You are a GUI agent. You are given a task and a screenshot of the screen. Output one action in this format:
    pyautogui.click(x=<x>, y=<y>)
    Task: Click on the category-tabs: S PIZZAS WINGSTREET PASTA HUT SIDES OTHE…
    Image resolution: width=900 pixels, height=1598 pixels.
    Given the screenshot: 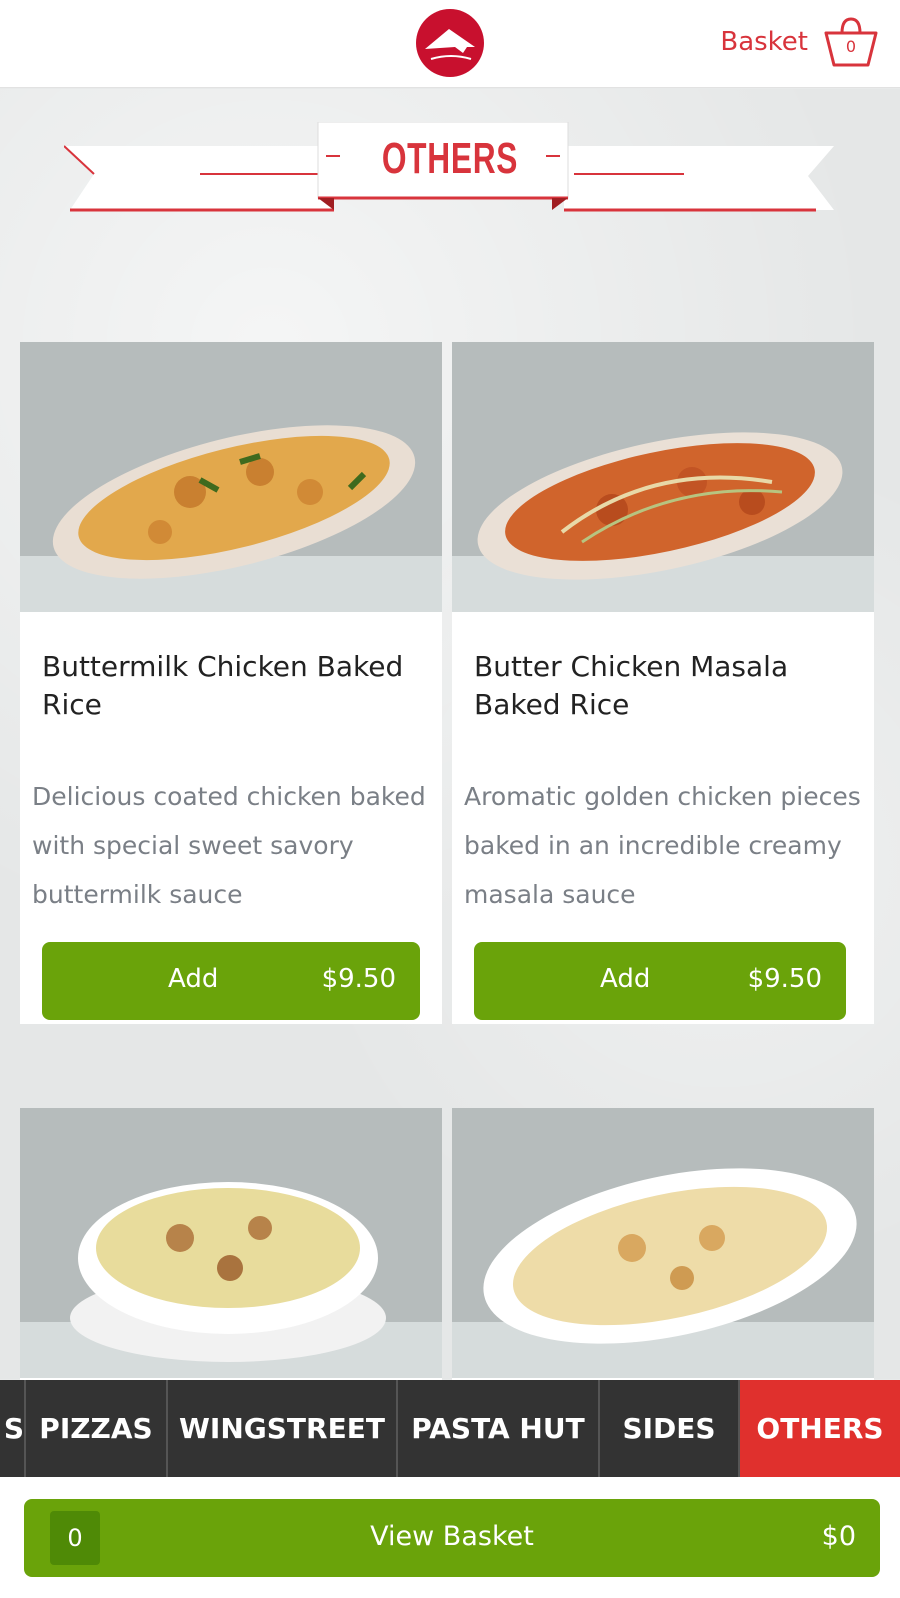 What is the action you would take?
    pyautogui.click(x=450, y=1428)
    